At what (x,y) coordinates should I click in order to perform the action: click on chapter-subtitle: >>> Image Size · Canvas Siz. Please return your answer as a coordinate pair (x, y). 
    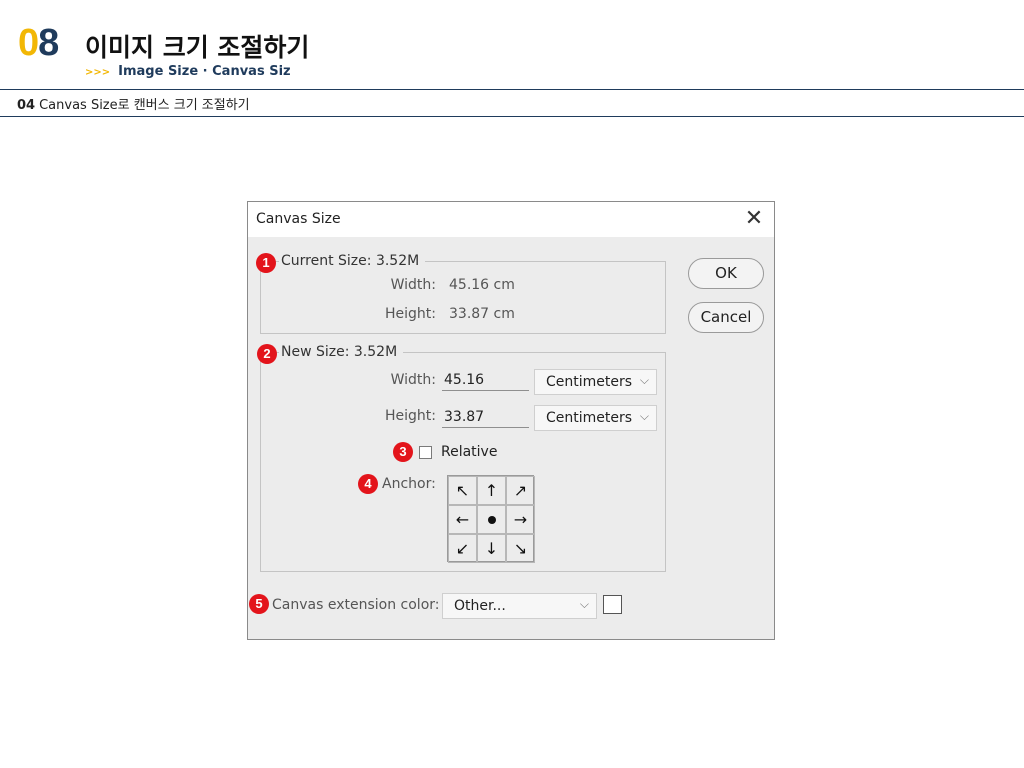
    Looking at the image, I should click on (188, 71).